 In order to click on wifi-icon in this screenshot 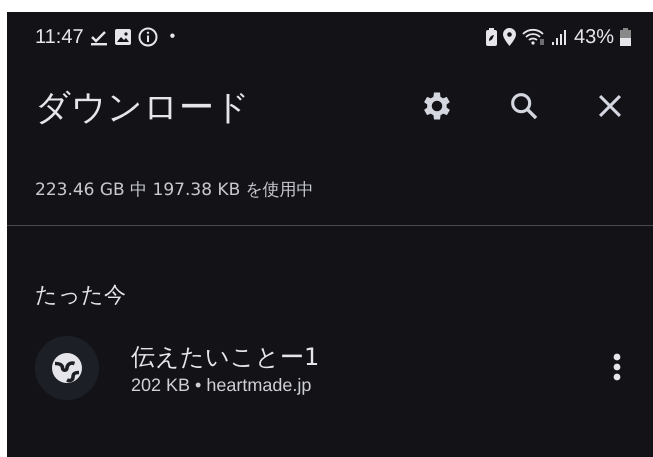, I will do `click(534, 37)`.